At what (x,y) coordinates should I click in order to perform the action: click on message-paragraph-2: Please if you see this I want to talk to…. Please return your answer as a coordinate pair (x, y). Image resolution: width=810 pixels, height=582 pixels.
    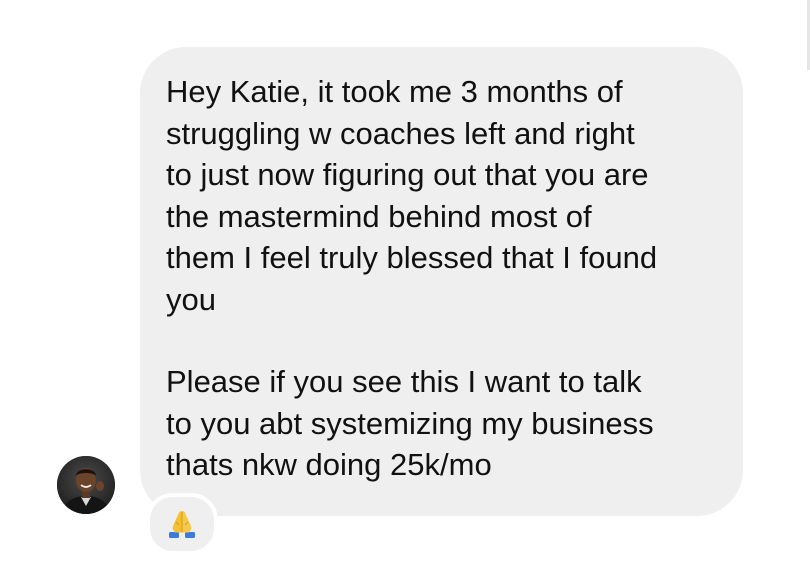
    Looking at the image, I should click on (410, 423).